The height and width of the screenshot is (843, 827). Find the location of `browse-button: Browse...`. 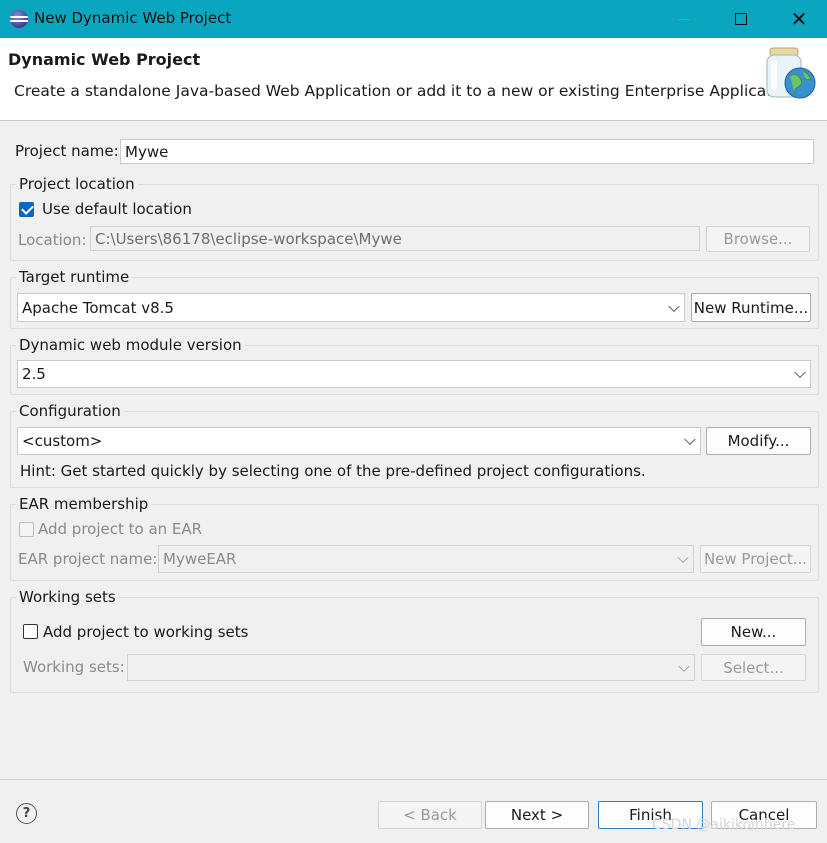

browse-button: Browse... is located at coordinates (758, 239).